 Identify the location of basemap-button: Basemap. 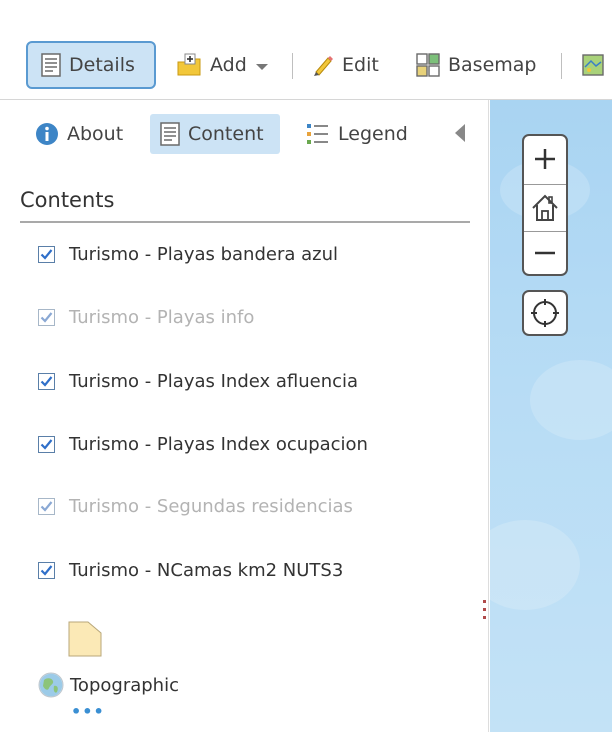
(476, 65).